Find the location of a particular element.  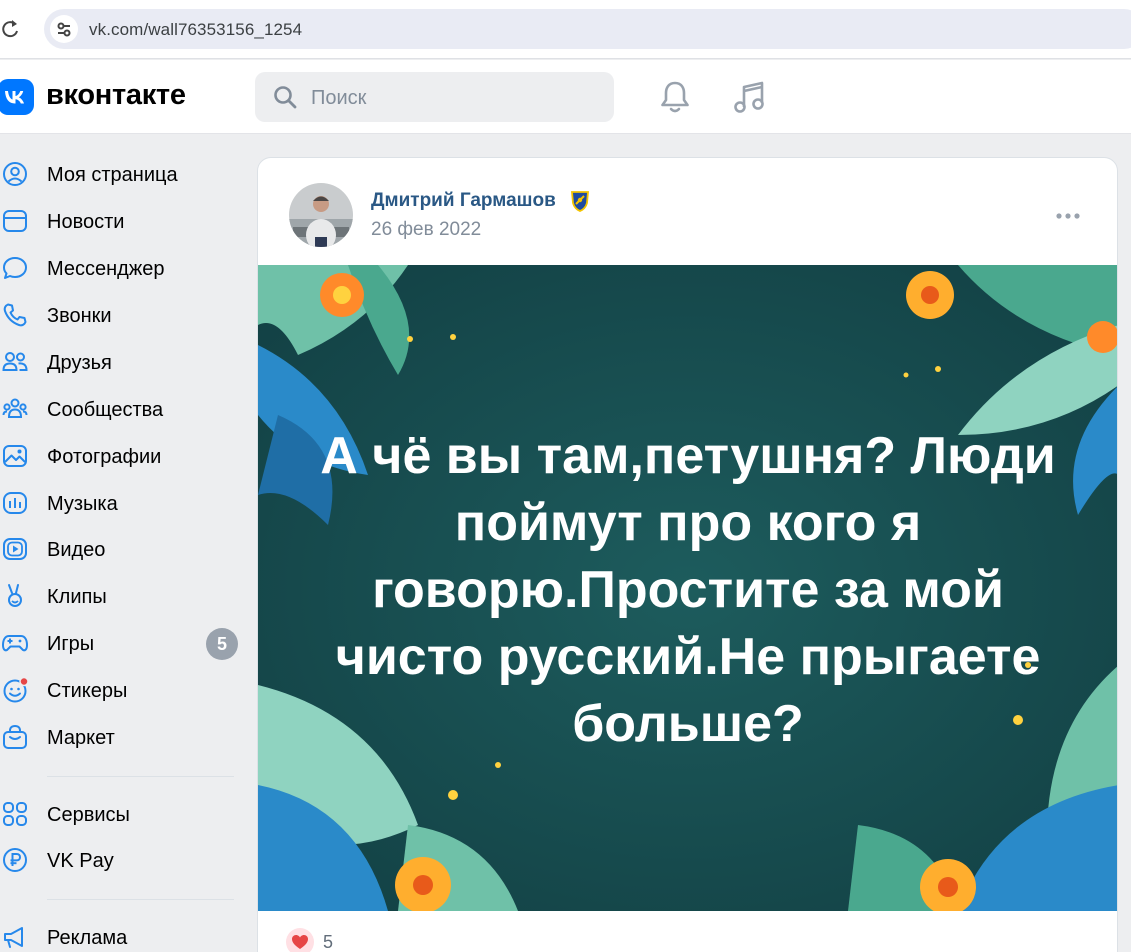

sidebar-item-label: Новости is located at coordinates (86, 222).